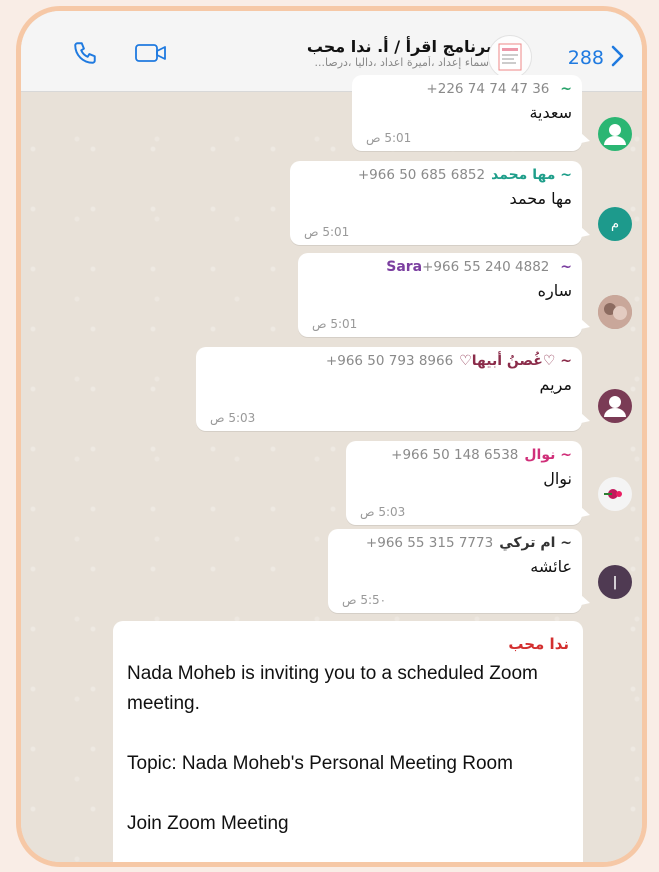  Describe the element at coordinates (399, 46) in the screenshot. I see `chat-title: برنامج اقرأ / أ. ندا محب` at that location.